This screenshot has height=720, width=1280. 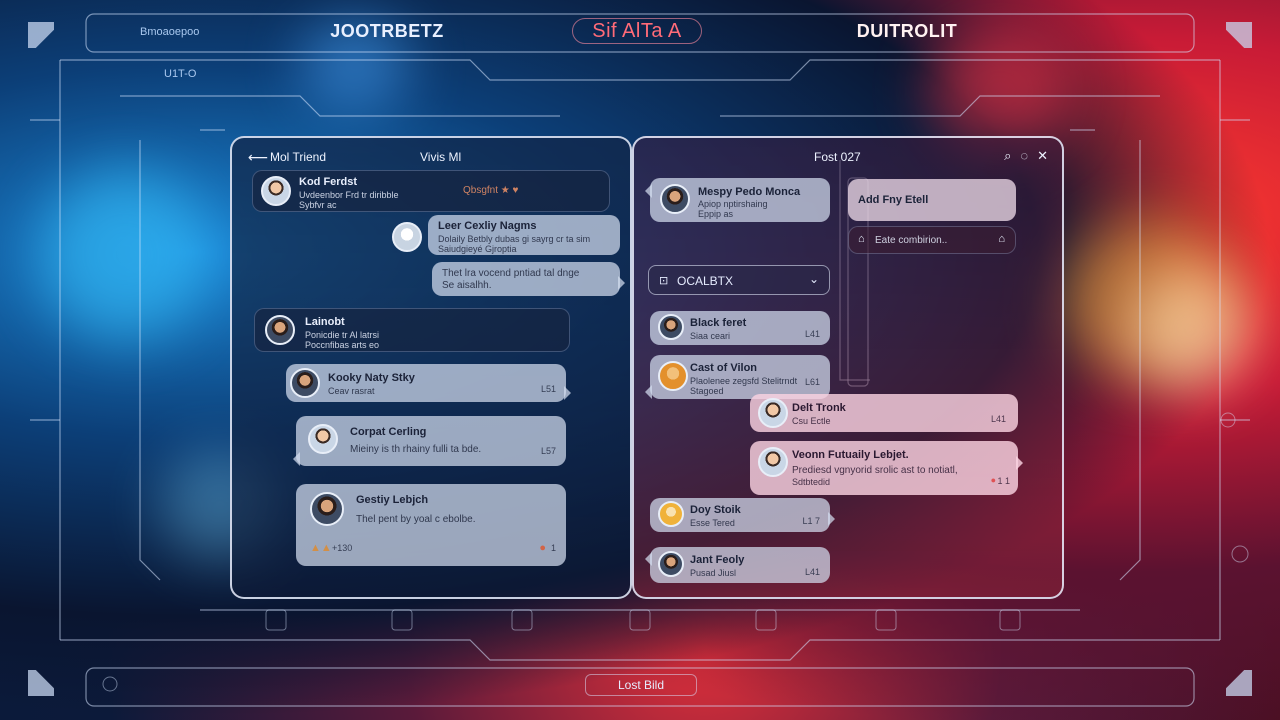 I want to click on item-name: Lainobt, so click(x=325, y=322).